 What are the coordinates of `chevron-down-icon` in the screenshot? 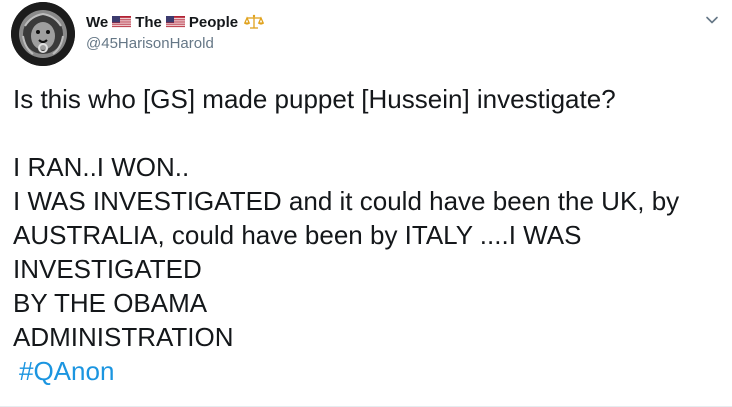 It's located at (712, 20).